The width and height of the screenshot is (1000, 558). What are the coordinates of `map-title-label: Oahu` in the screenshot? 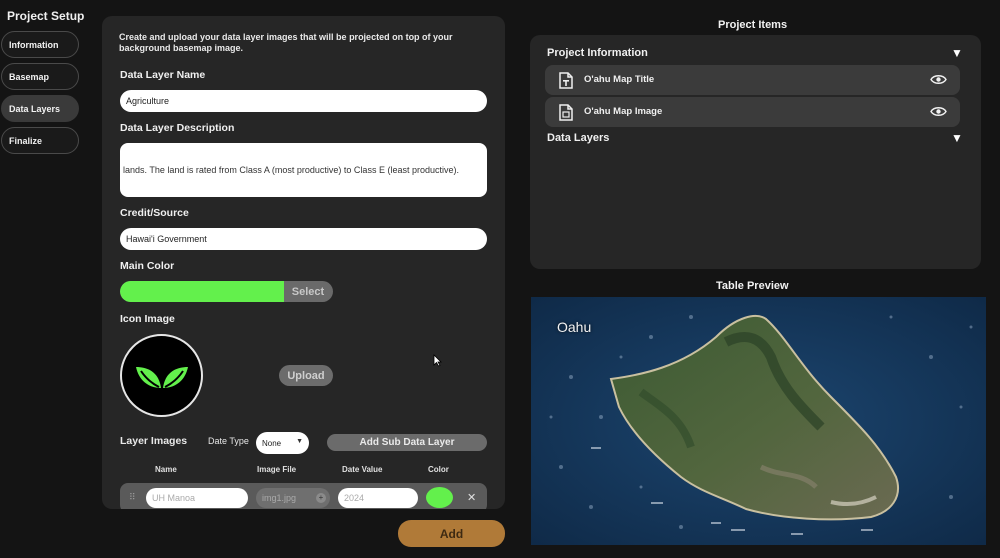 It's located at (574, 327).